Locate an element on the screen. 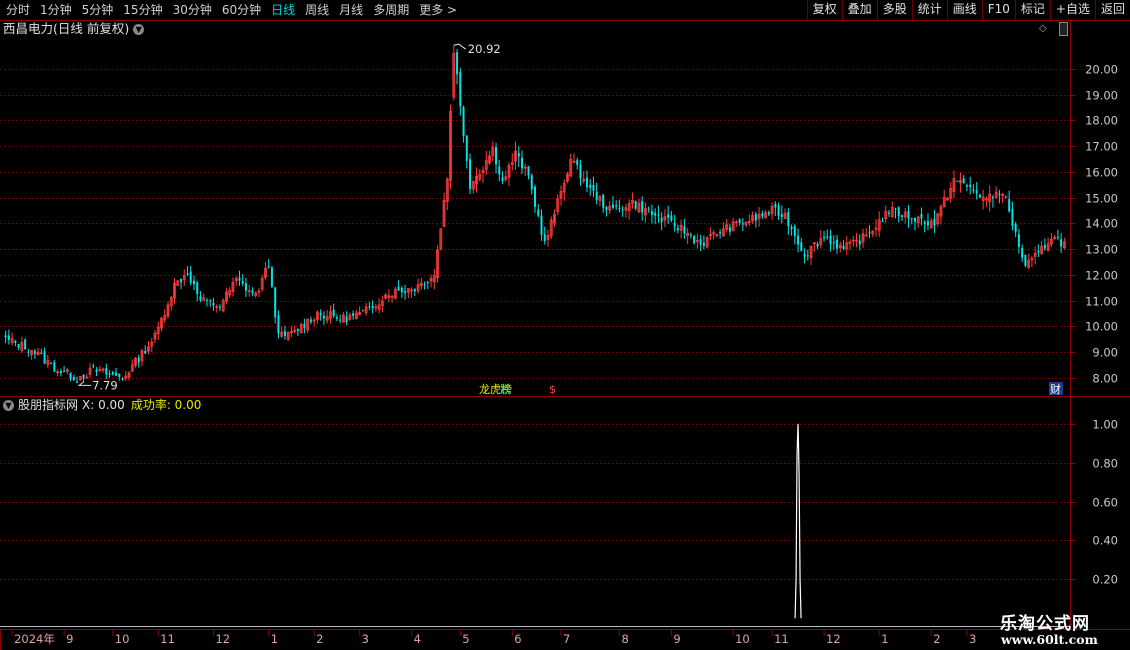 Image resolution: width=1130 pixels, height=650 pixels. event-marker: 财 is located at coordinates (1055, 389).